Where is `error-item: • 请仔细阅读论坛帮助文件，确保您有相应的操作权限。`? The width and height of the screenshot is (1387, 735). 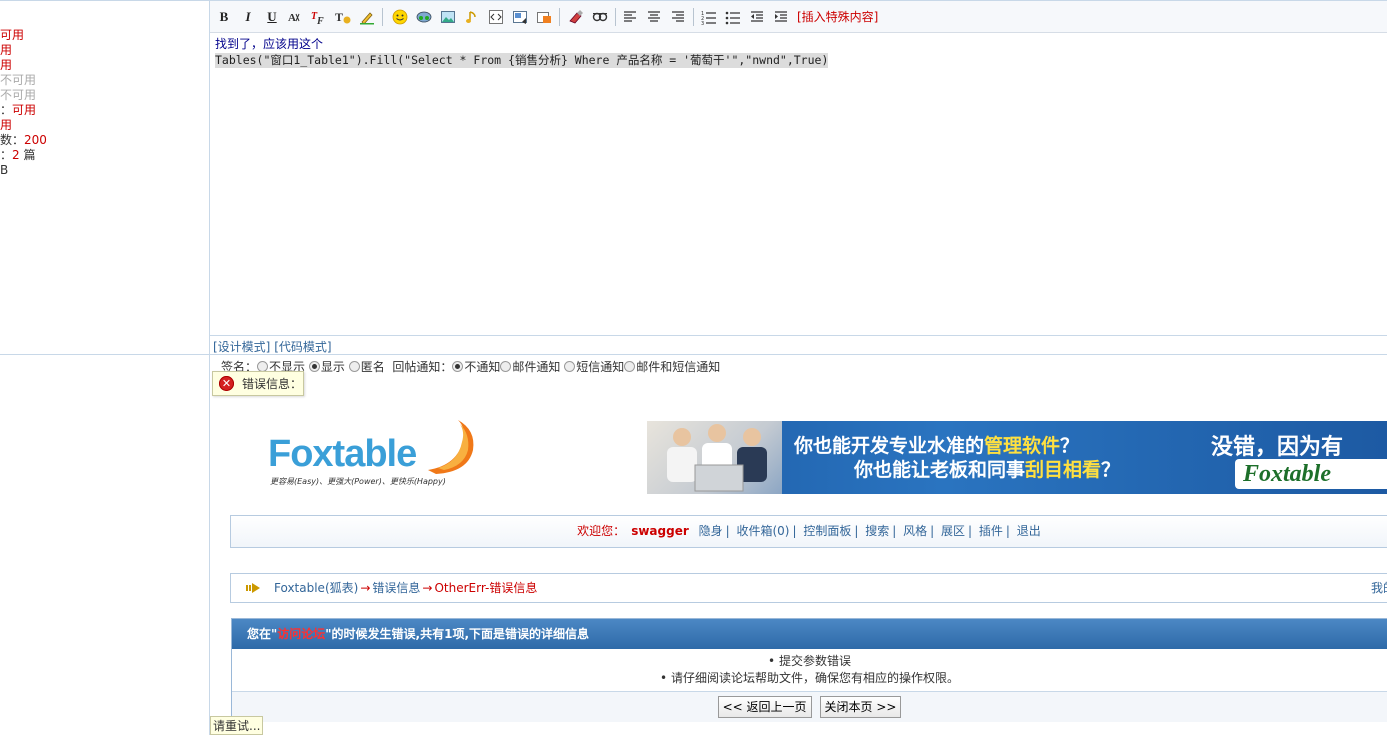
error-item: • 请仔细阅读论坛帮助文件，确保您有相应的操作权限。 is located at coordinates (809, 678).